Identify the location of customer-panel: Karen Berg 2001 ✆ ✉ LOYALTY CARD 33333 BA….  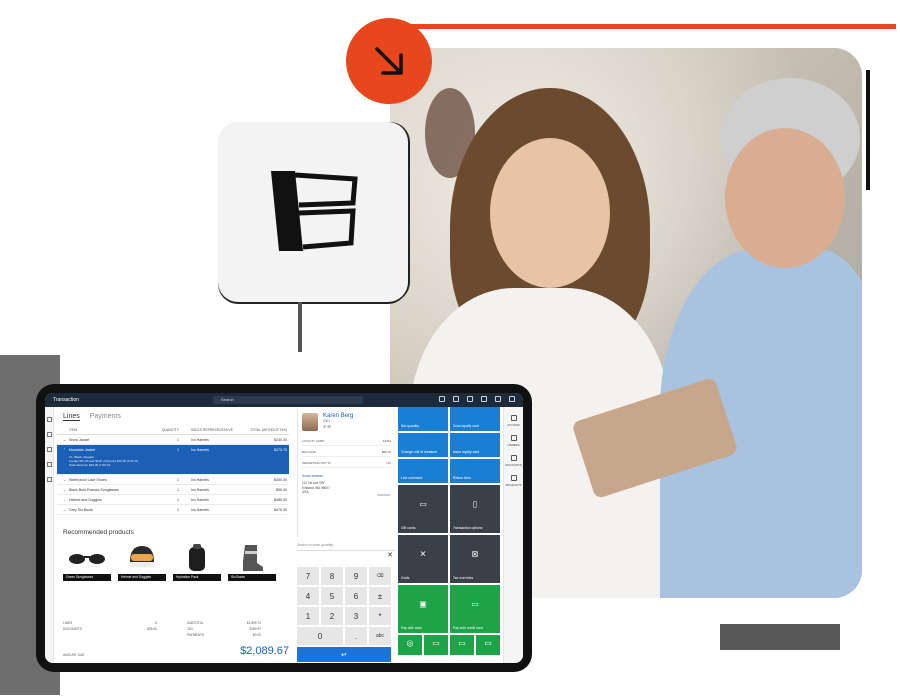
(346, 473).